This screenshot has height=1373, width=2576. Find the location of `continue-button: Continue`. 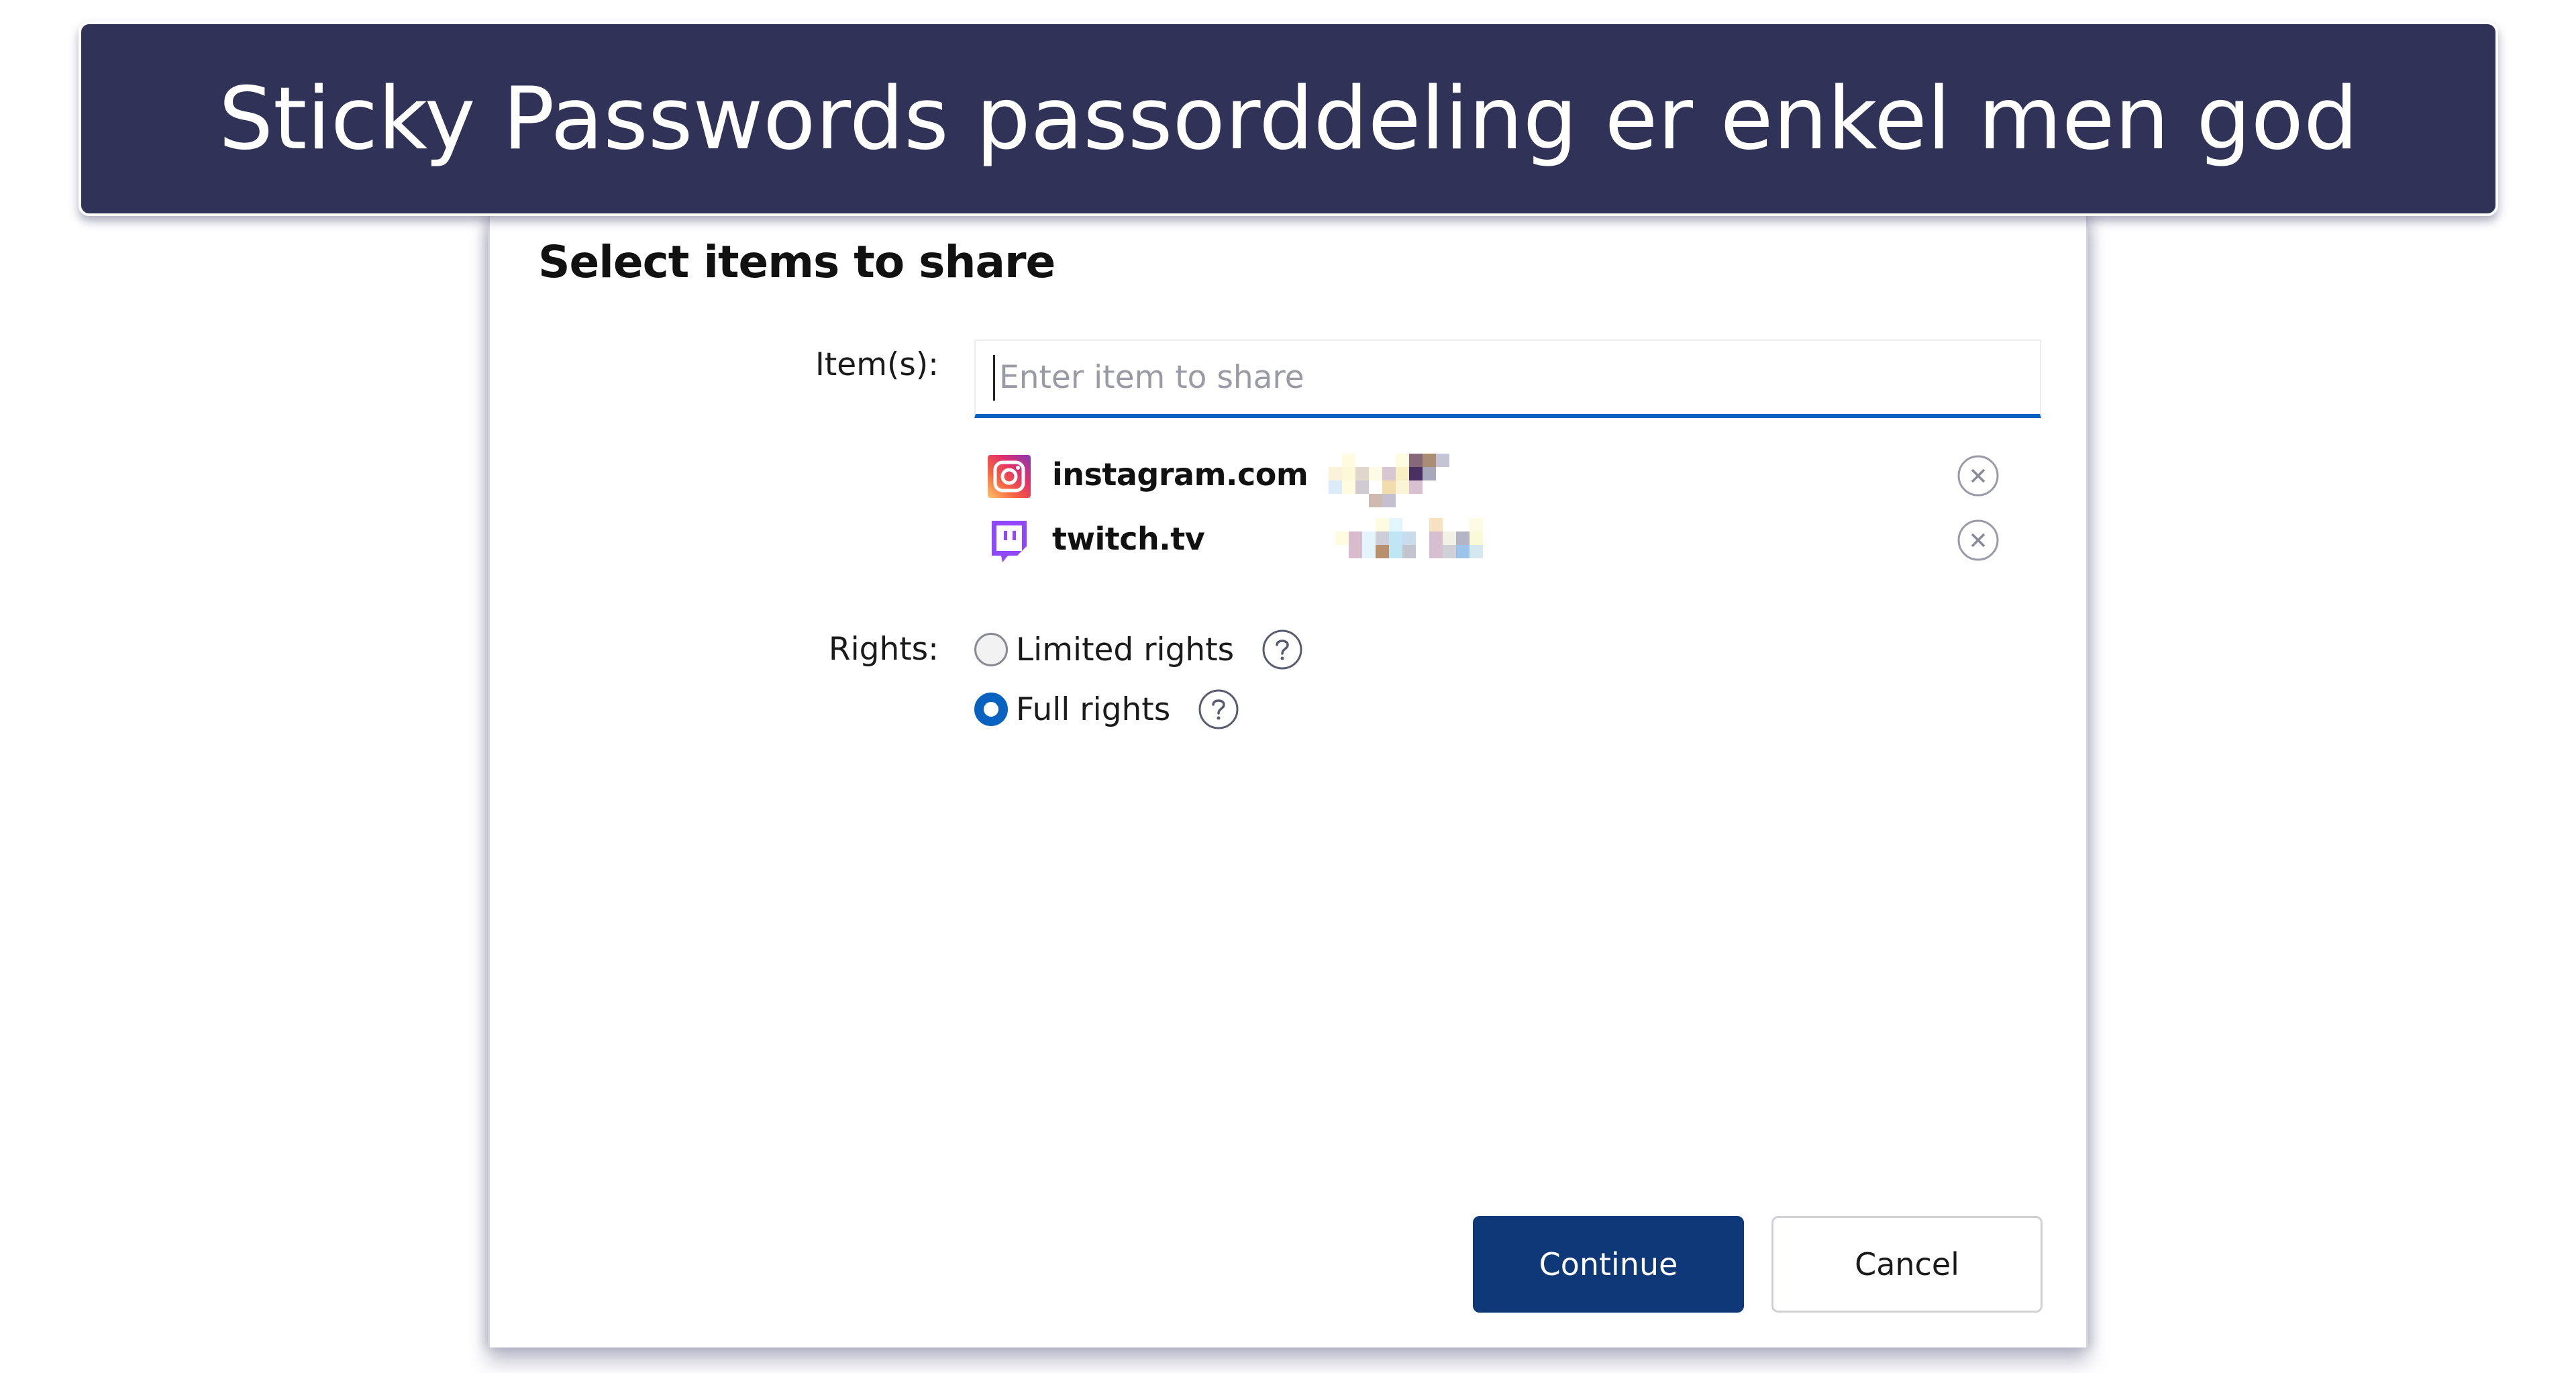

continue-button: Continue is located at coordinates (1608, 1264).